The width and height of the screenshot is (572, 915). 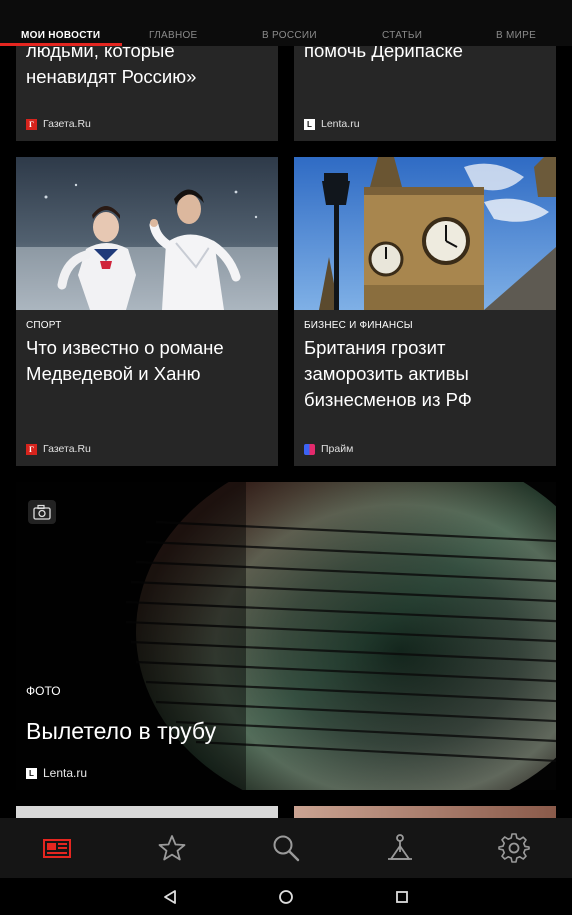 I want to click on explore-icon, so click(x=400, y=848).